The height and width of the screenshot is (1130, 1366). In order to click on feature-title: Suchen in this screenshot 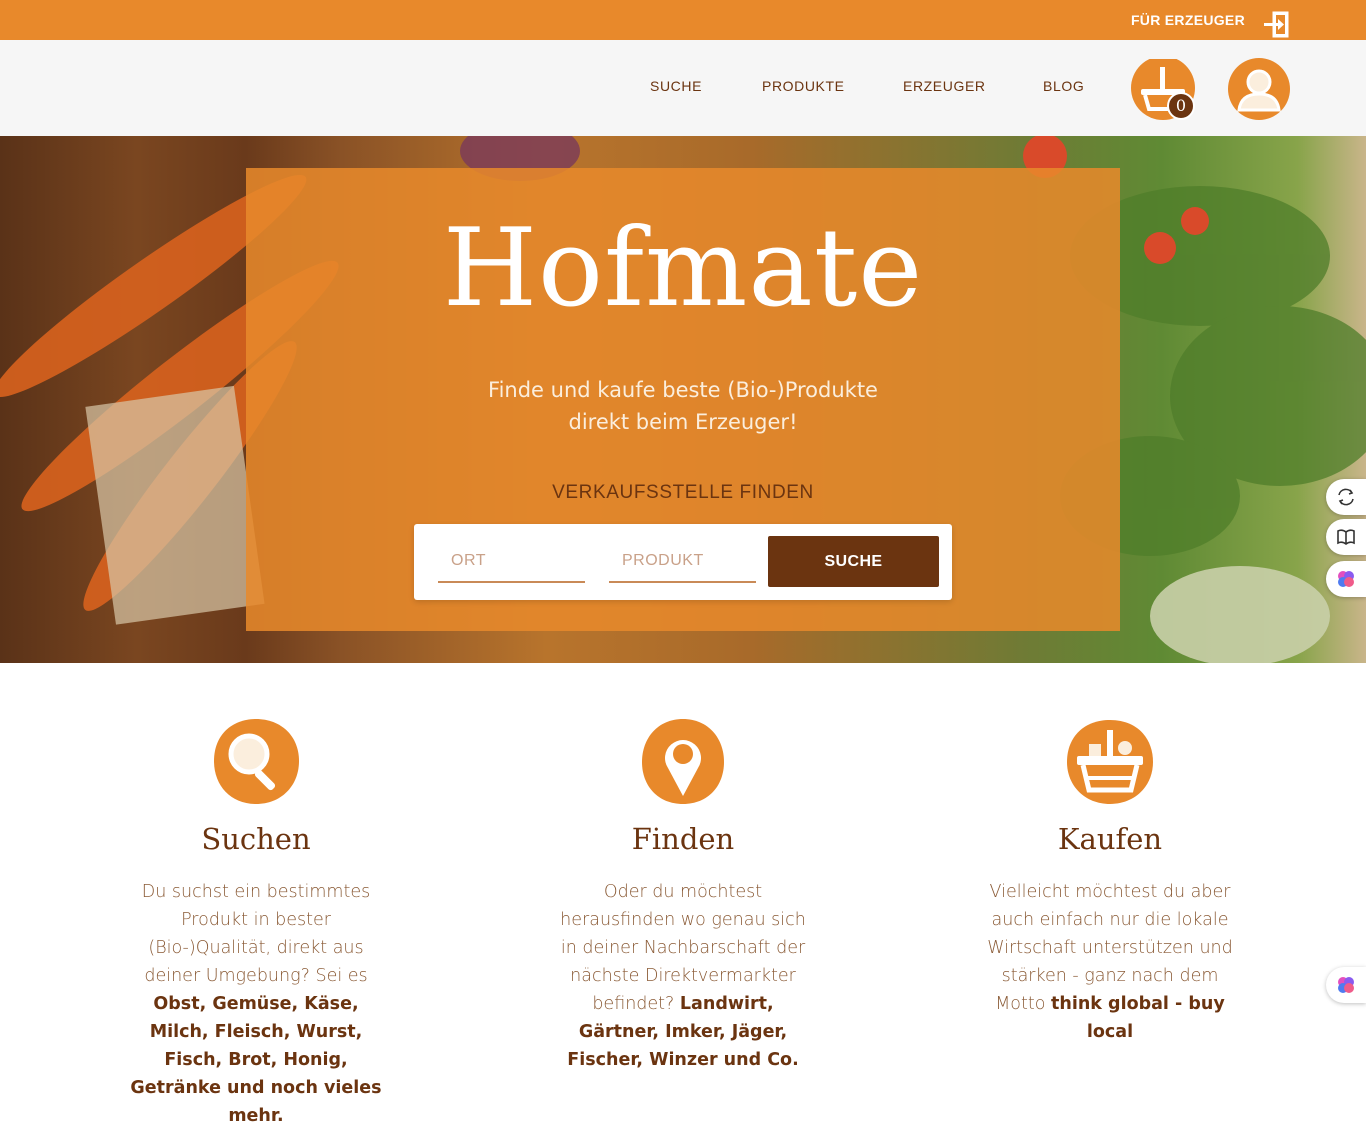, I will do `click(256, 839)`.